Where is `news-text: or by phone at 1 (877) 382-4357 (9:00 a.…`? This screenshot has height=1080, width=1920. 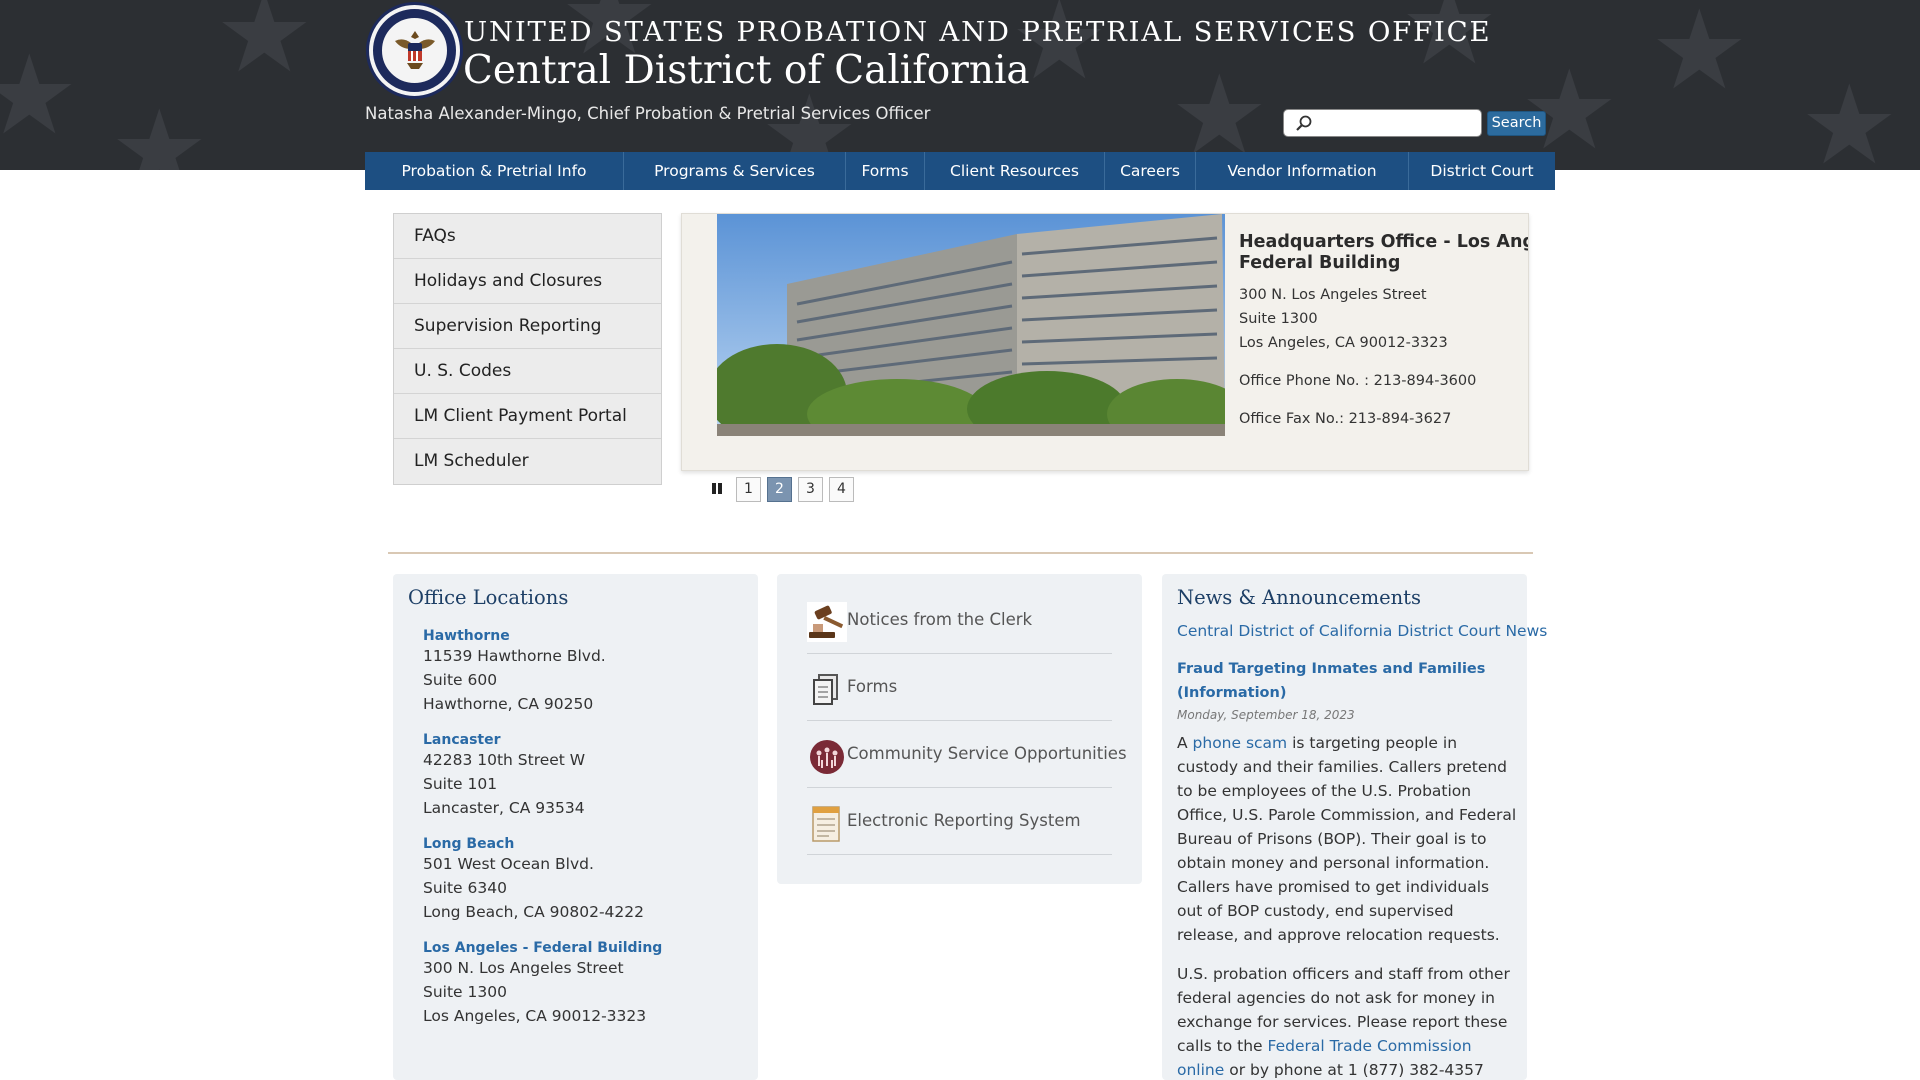 news-text: or by phone at 1 (877) 382-4357 (9:00 a.… is located at coordinates (1356, 1070).